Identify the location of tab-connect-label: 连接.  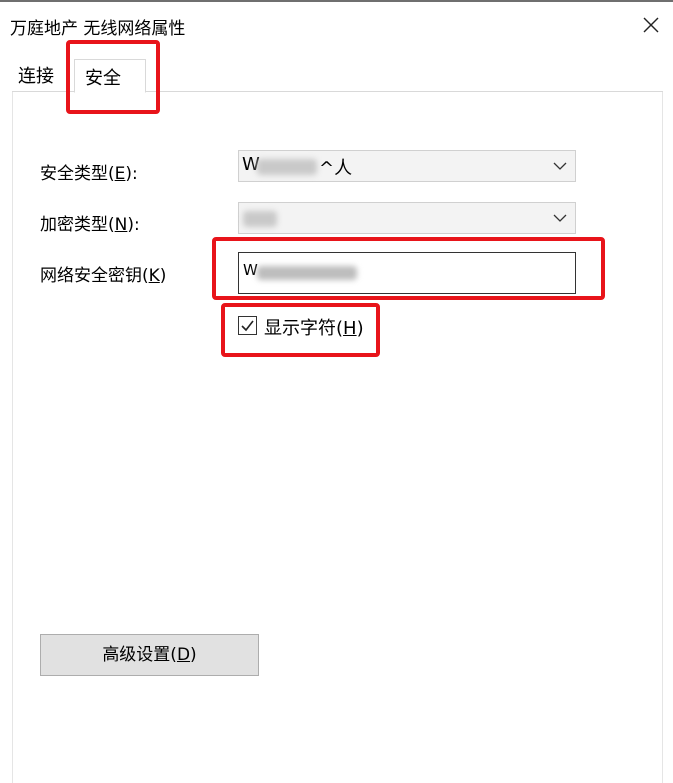
(36, 76).